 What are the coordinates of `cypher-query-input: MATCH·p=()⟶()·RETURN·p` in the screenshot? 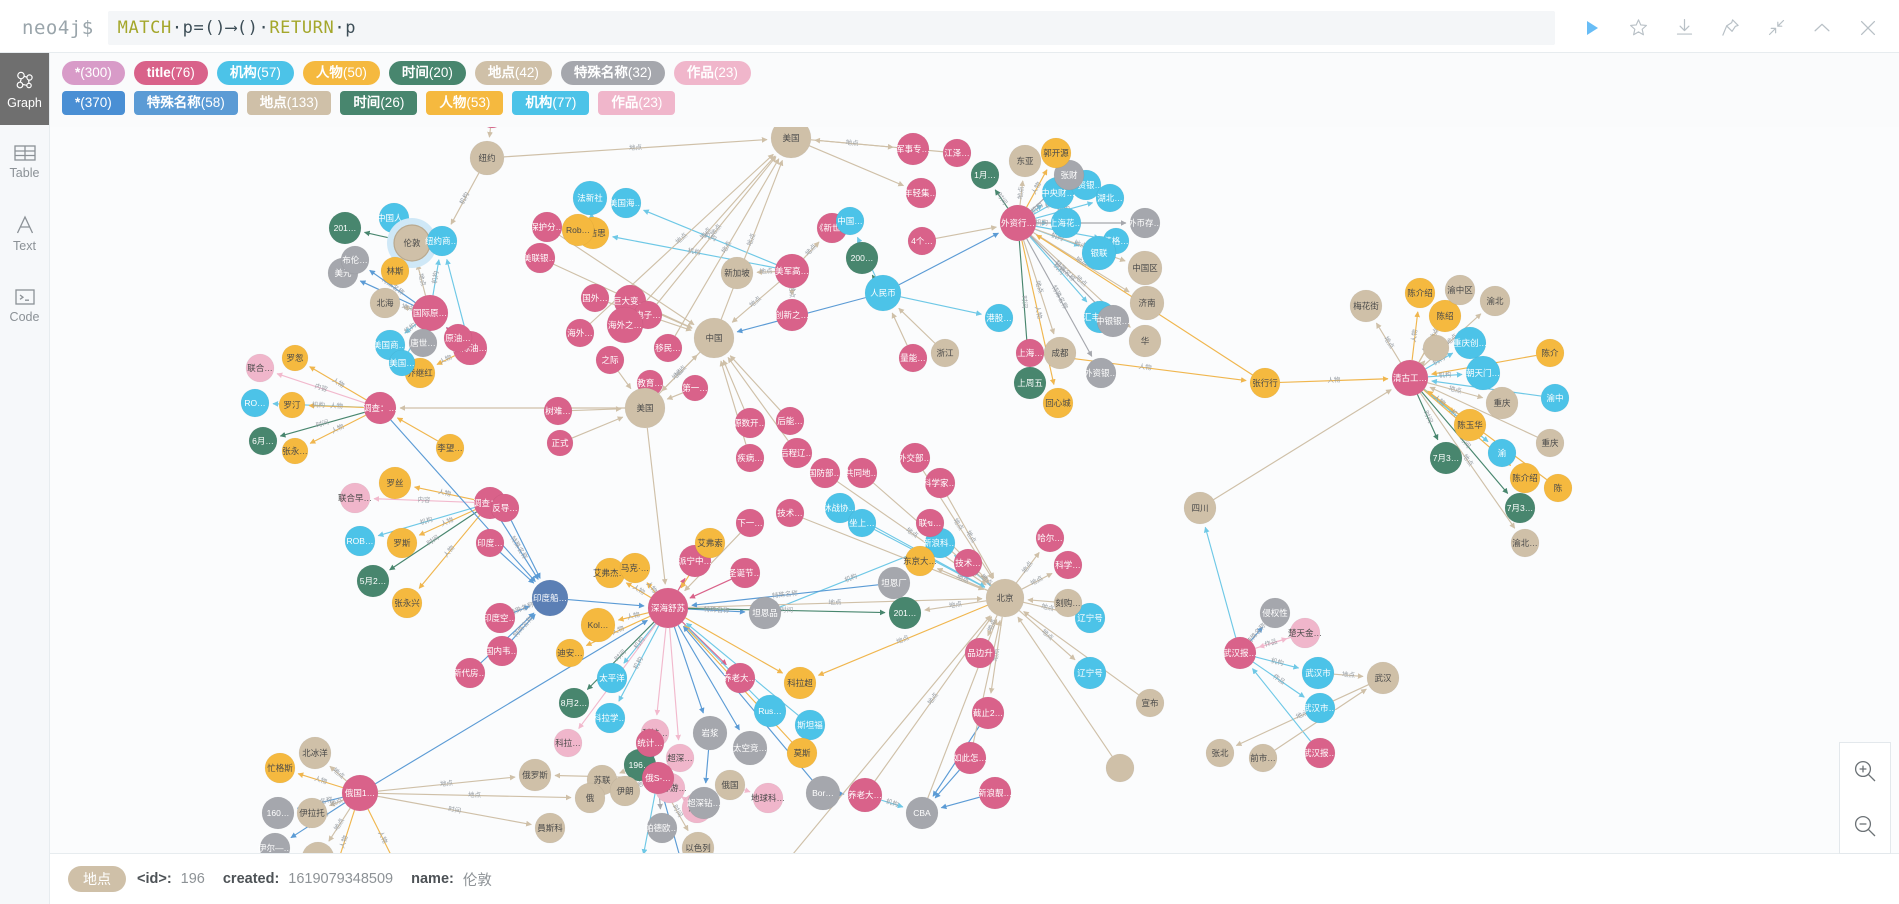 It's located at (831, 27).